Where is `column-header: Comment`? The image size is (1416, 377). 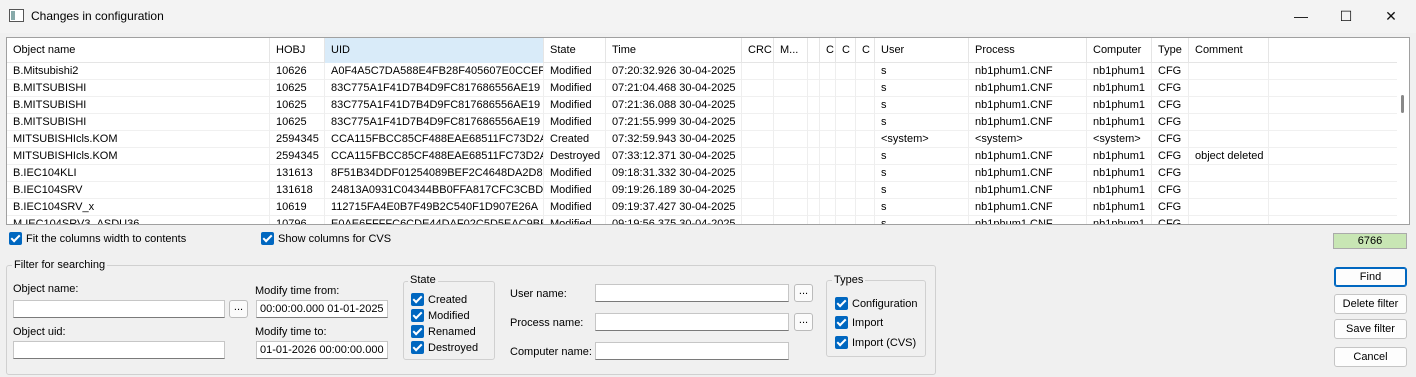
column-header: Comment is located at coordinates (1229, 50).